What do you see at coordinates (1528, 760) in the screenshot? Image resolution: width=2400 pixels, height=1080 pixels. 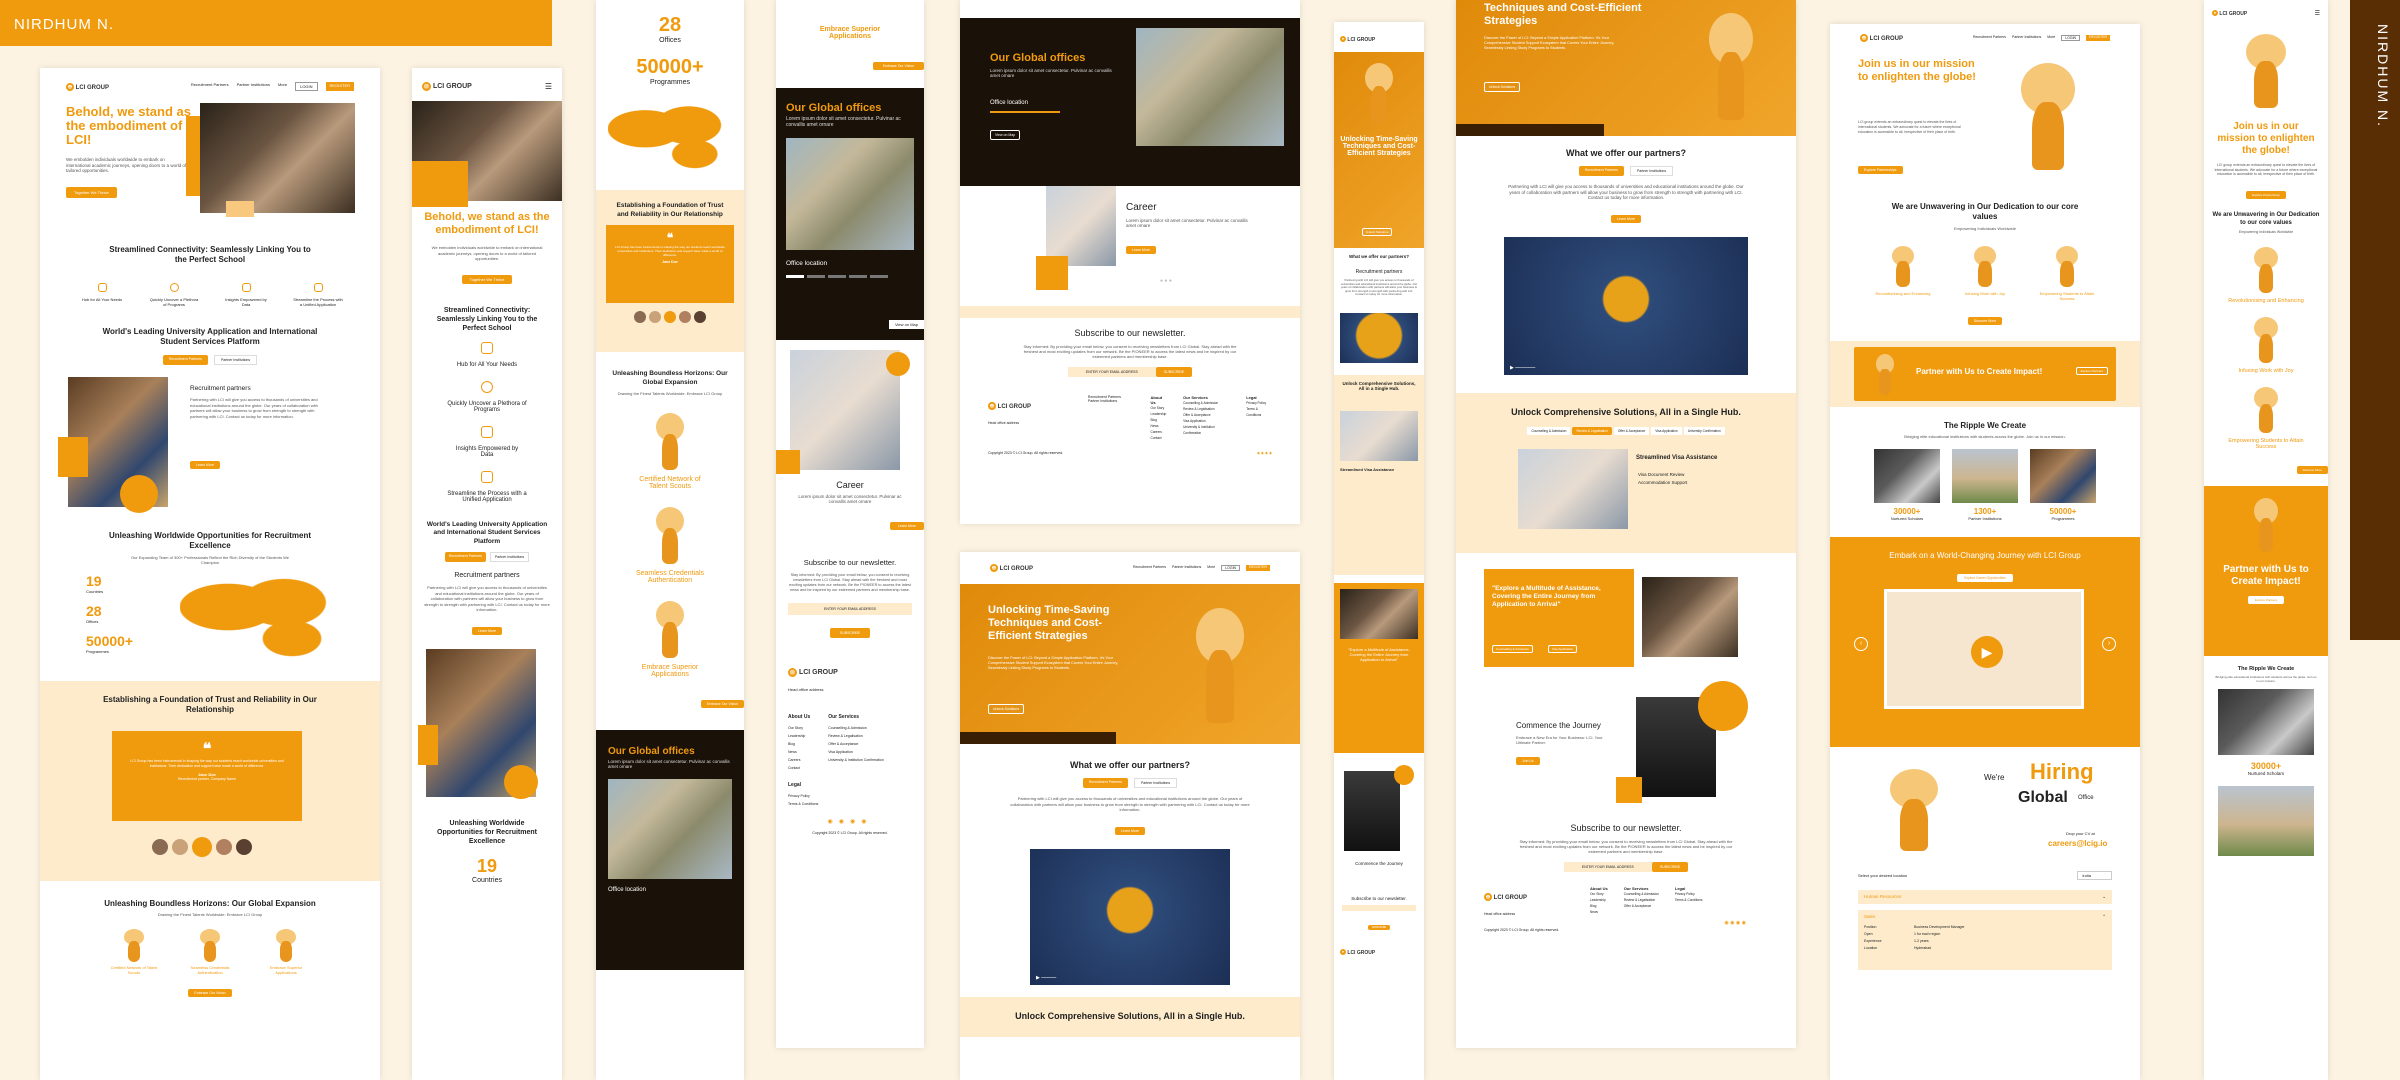 I see `journey-cta: Join Us` at bounding box center [1528, 760].